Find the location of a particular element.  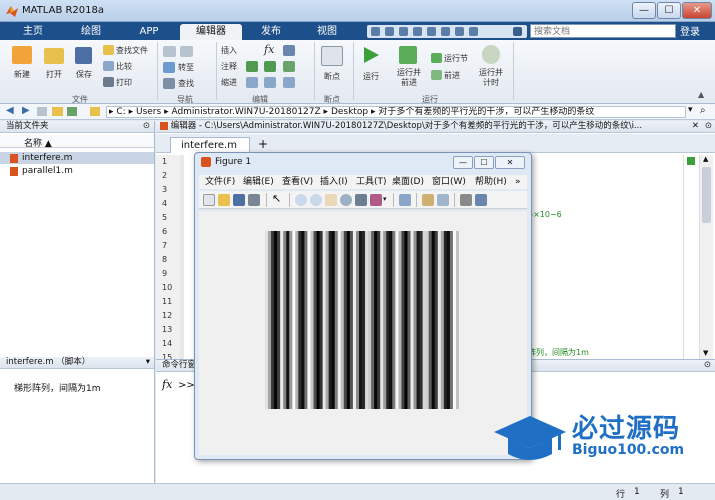

new-tab-button: + is located at coordinates (263, 145).